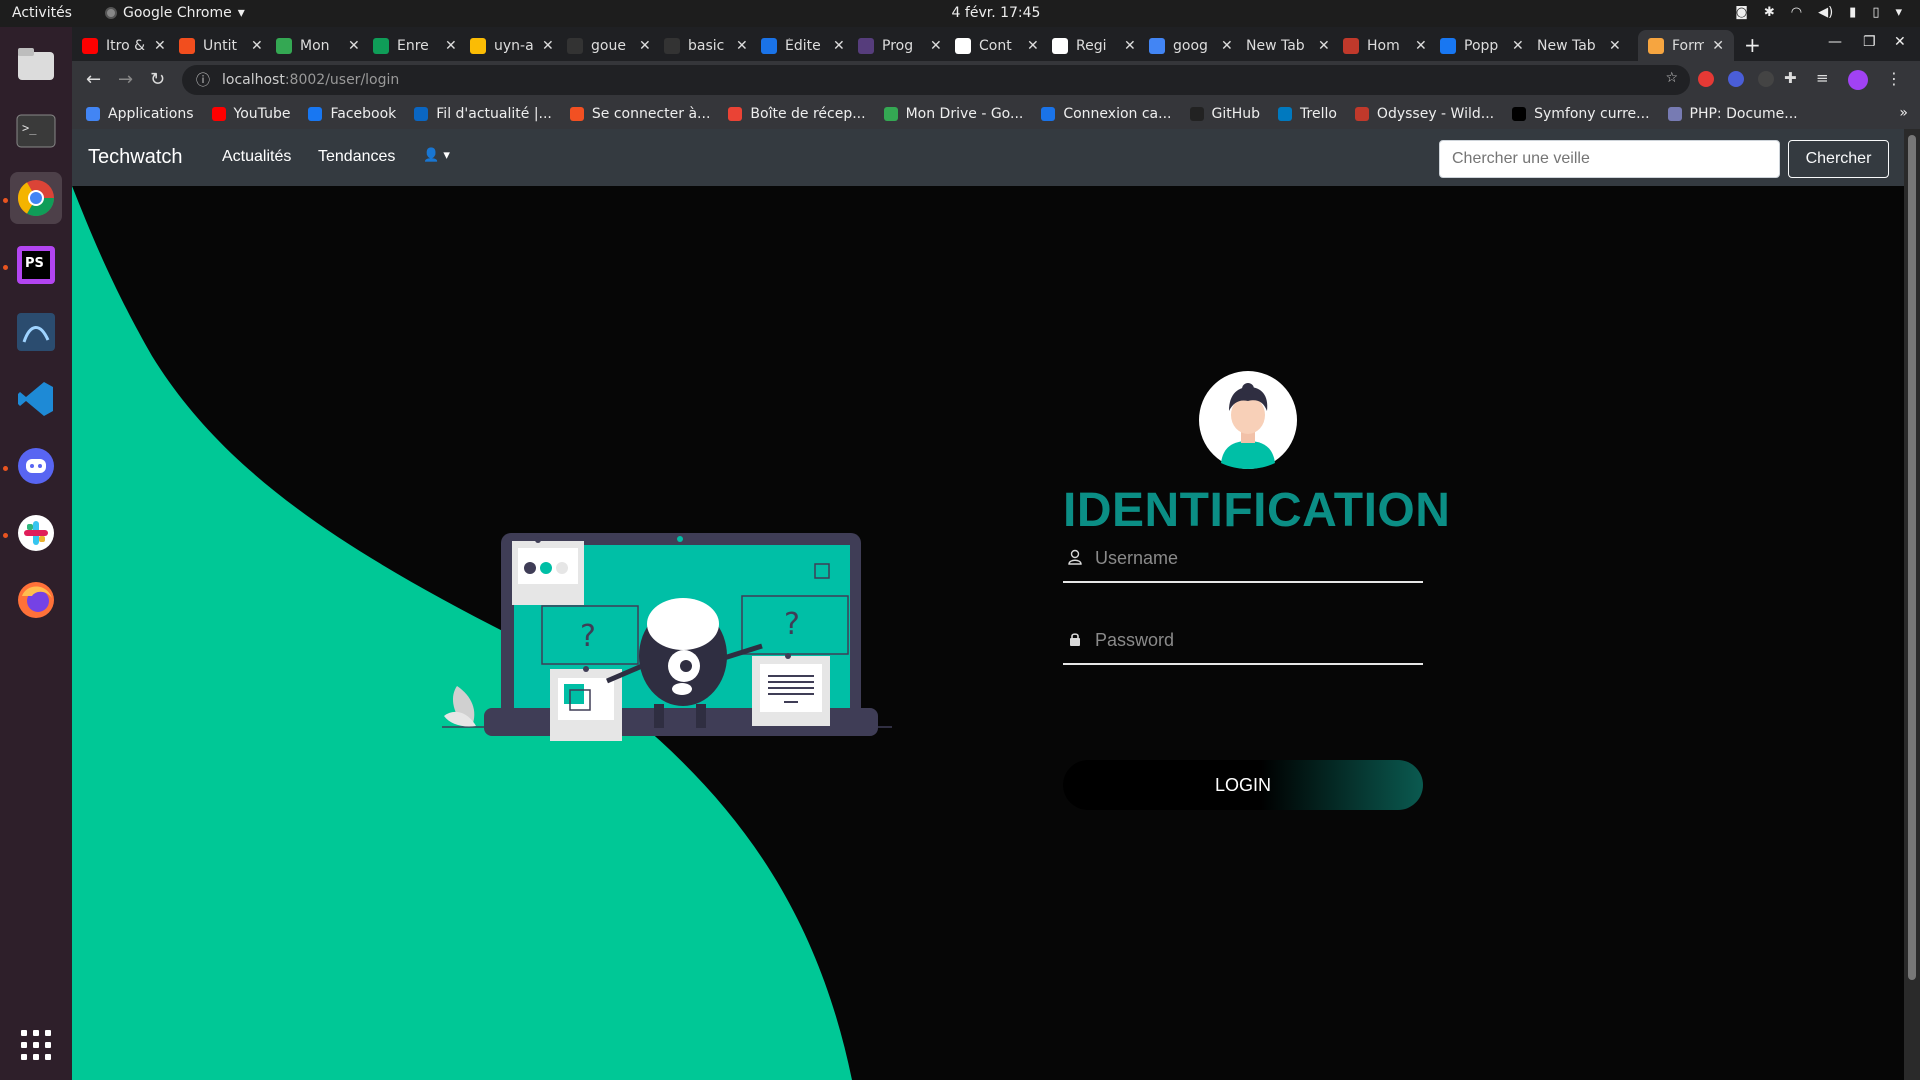 The height and width of the screenshot is (1080, 1920). Describe the element at coordinates (415, 45) in the screenshot. I see `browser-tab: Enre ✕` at that location.